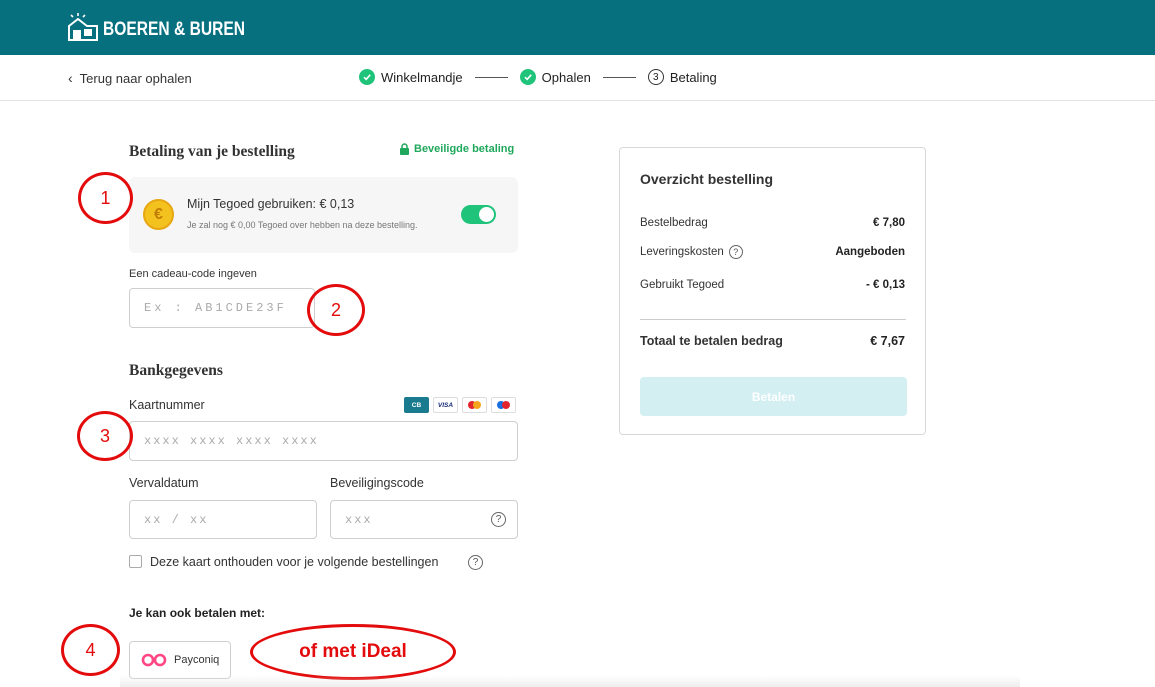 This screenshot has width=1155, height=687. Describe the element at coordinates (464, 149) in the screenshot. I see `secure-payment-label: Beveiligde betaling` at that location.